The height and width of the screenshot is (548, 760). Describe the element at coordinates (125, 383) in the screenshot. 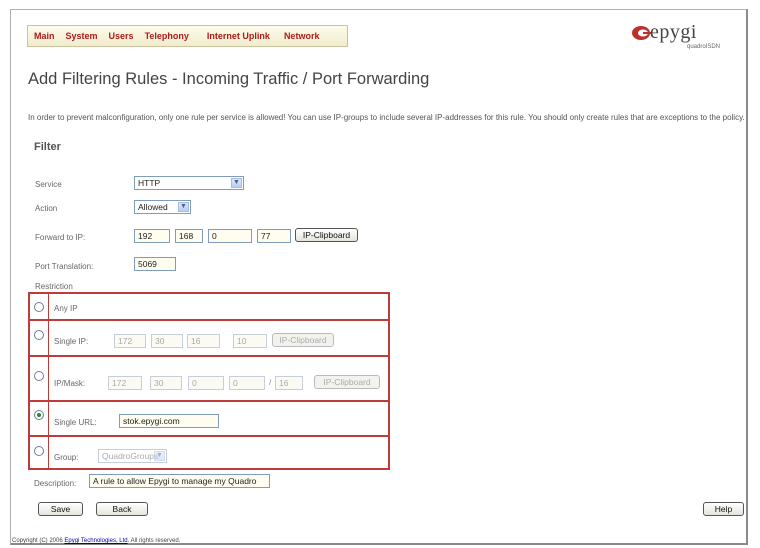

I see `ip-mask-octet-1: 172` at that location.